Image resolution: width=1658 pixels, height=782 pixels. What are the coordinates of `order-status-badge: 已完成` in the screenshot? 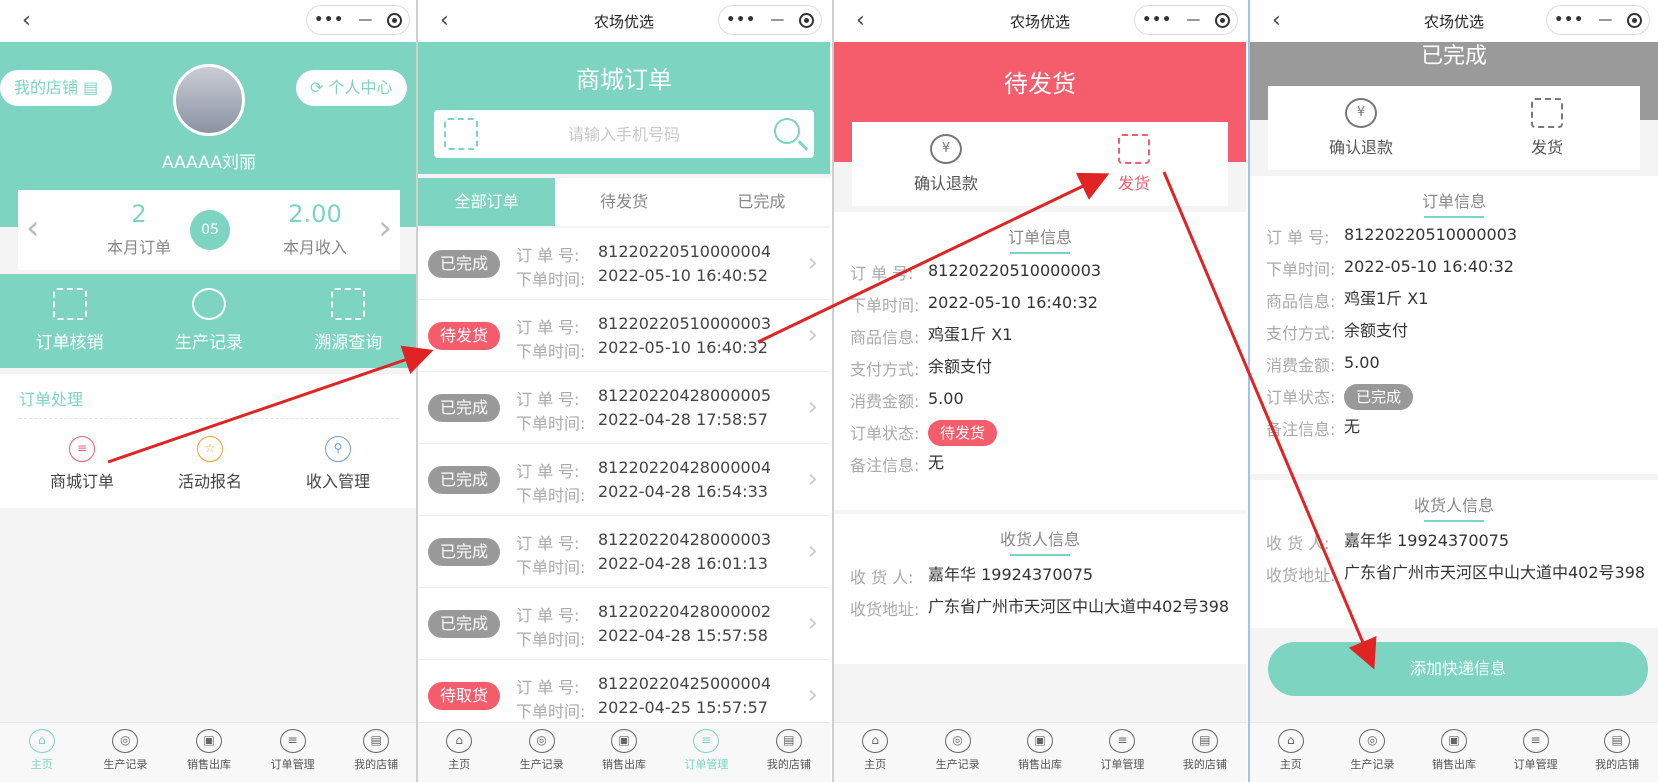 It's located at (1379, 397).